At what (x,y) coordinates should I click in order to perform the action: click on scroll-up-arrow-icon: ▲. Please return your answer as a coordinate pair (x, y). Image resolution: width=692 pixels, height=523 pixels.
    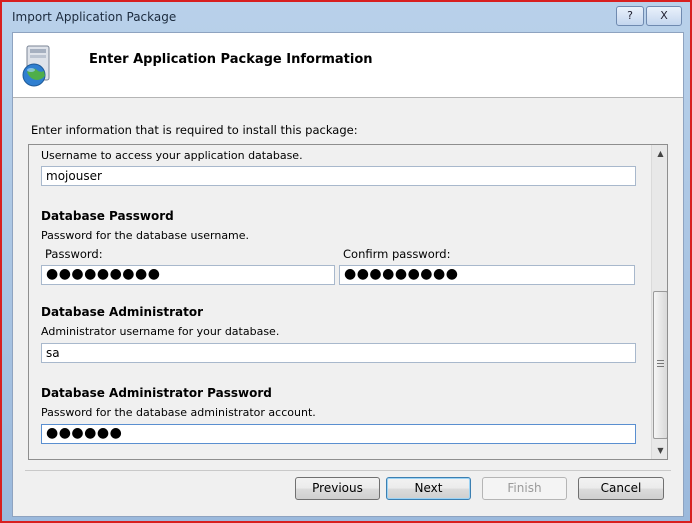
    Looking at the image, I should click on (659, 153).